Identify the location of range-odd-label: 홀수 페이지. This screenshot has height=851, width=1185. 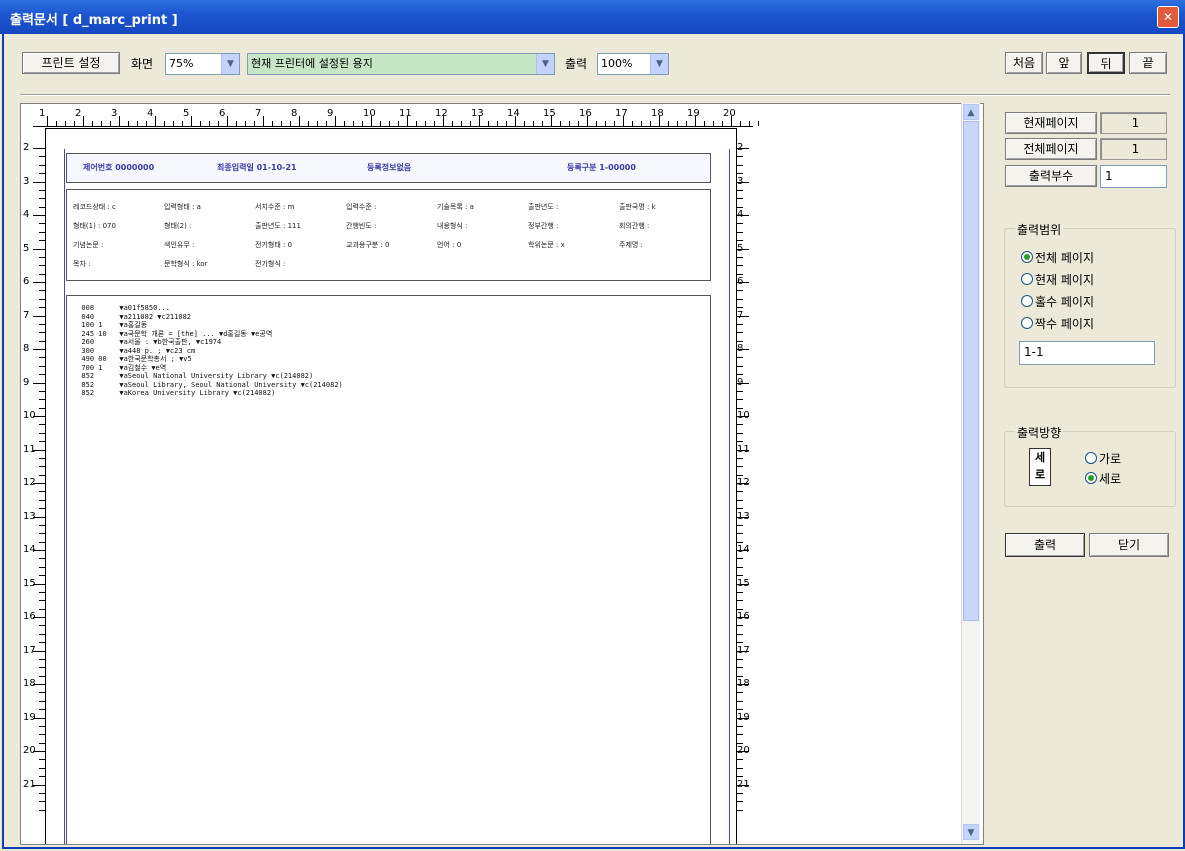
(1065, 302).